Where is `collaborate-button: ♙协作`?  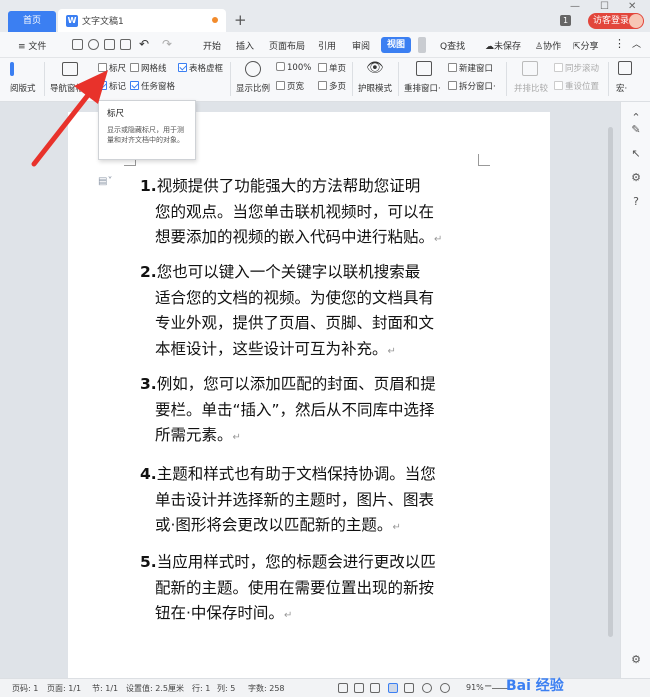 collaborate-button: ♙协作 is located at coordinates (548, 45).